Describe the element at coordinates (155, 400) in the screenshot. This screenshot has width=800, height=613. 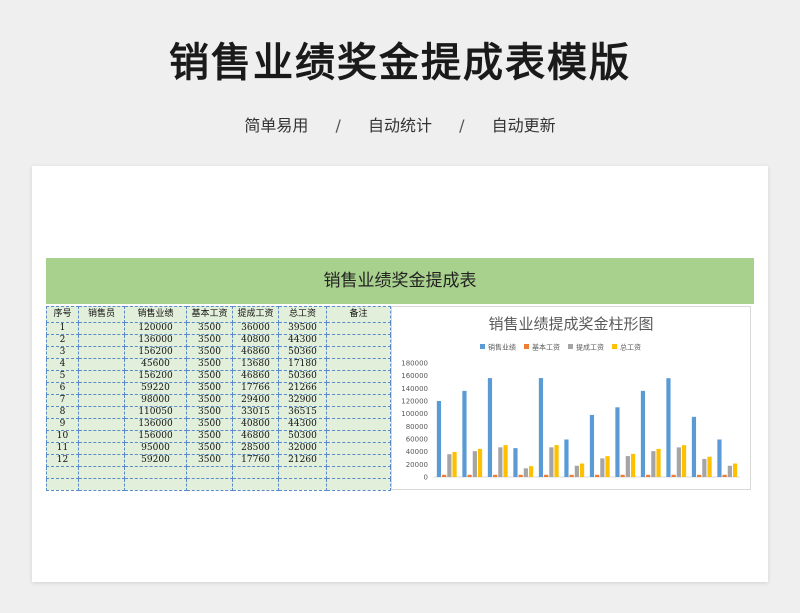
I see `cell-sales: 98000` at that location.